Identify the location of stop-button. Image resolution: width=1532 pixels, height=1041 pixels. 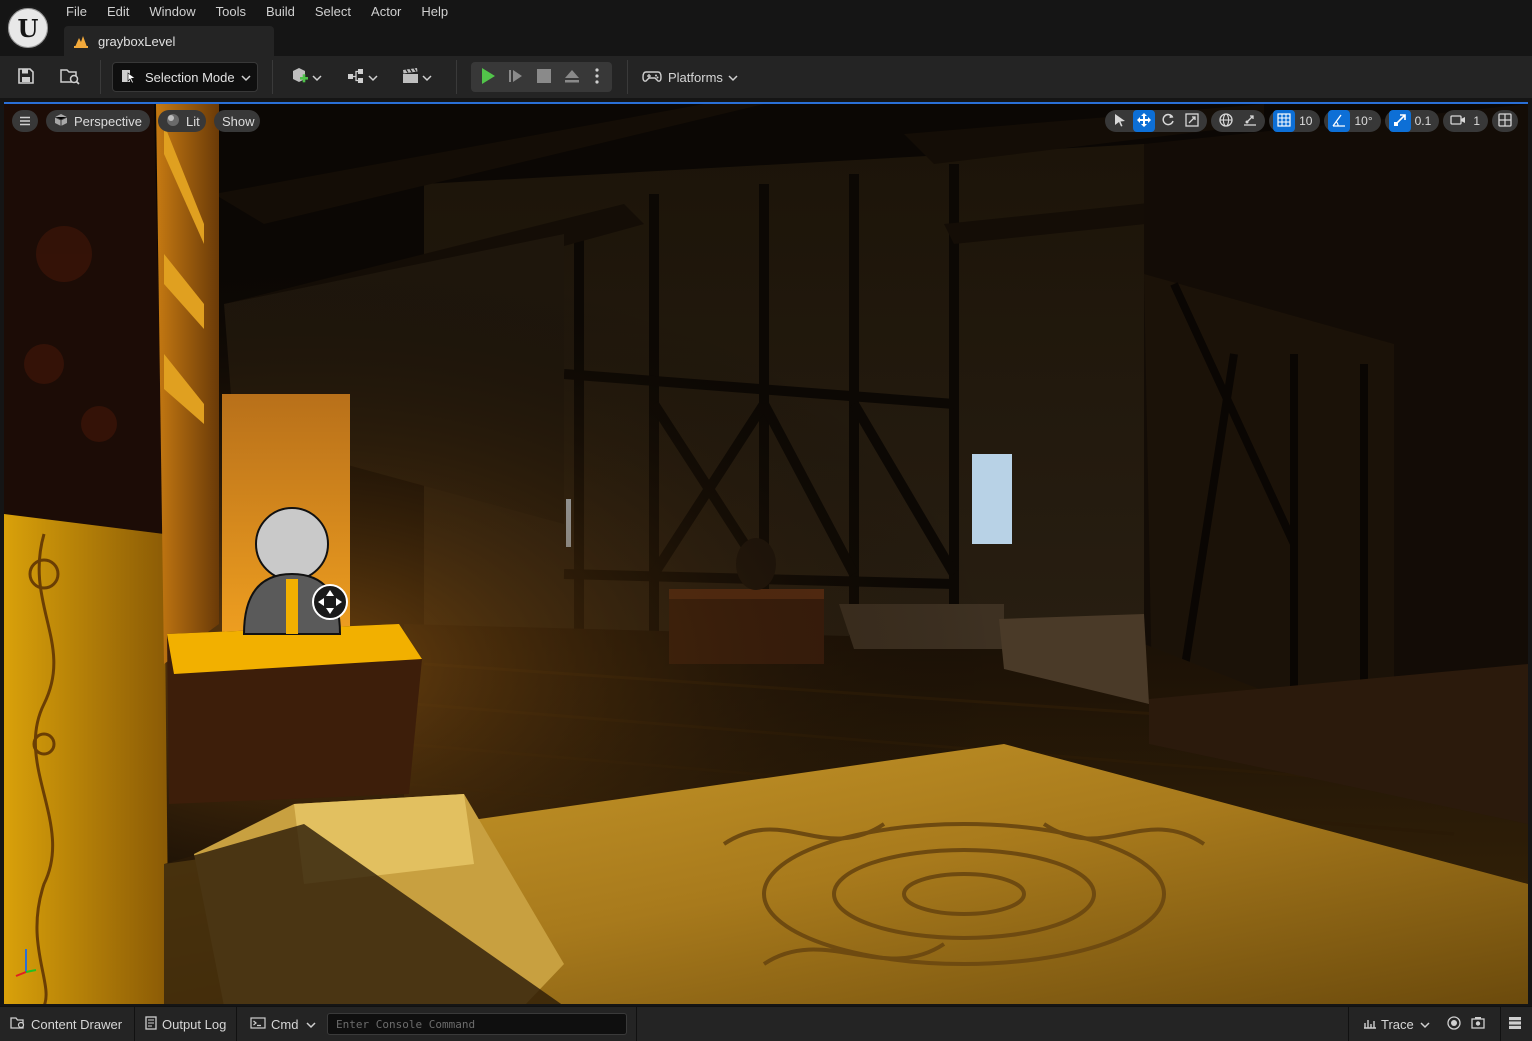
(544, 77).